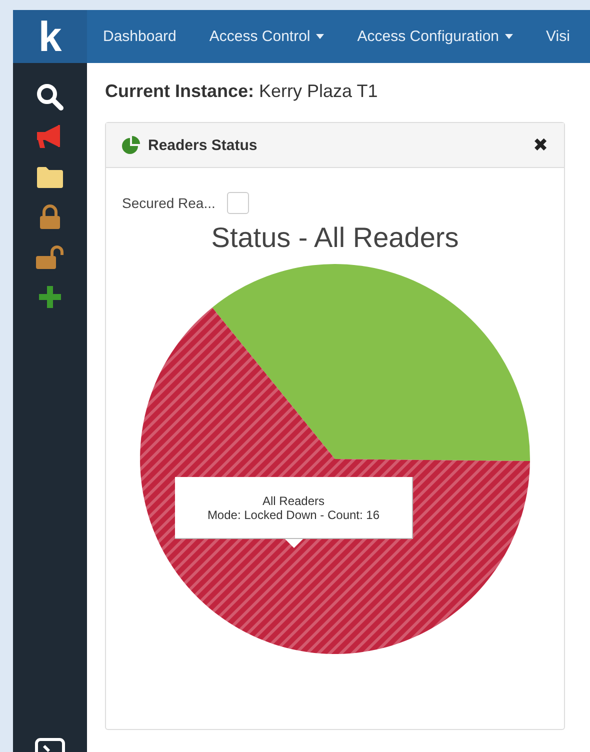 This screenshot has height=752, width=590. What do you see at coordinates (371, 363) in the screenshot?
I see `pie-slice` at bounding box center [371, 363].